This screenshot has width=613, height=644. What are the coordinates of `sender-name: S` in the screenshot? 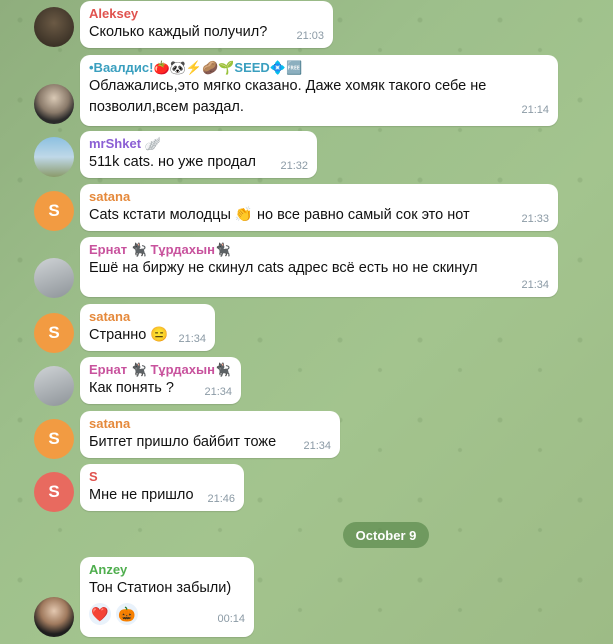 It's located at (162, 476).